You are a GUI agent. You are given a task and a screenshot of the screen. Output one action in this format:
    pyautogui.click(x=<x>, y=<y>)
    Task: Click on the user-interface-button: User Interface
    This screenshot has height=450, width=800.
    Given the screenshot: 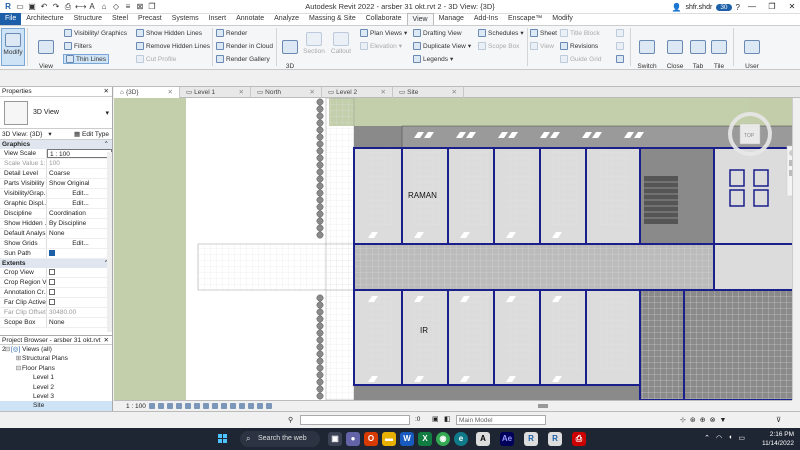 What is the action you would take?
    pyautogui.click(x=752, y=53)
    